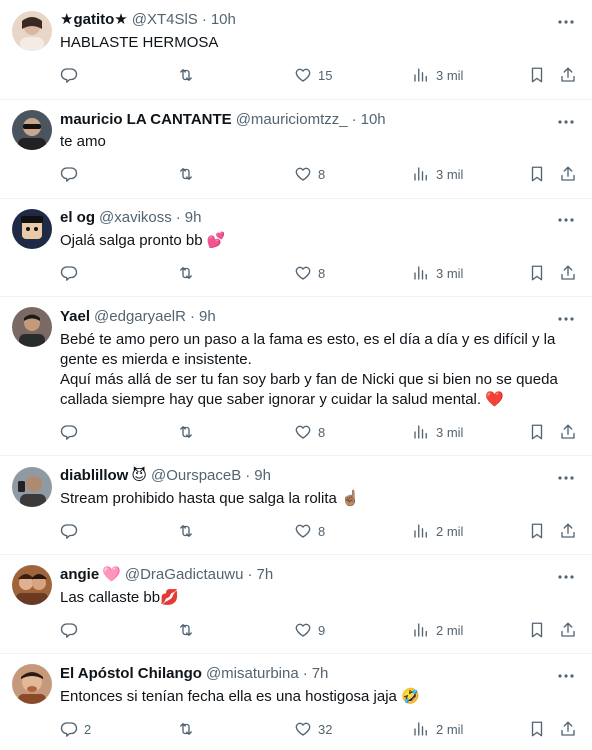  I want to click on user-handle: @misaturbina, so click(252, 674).